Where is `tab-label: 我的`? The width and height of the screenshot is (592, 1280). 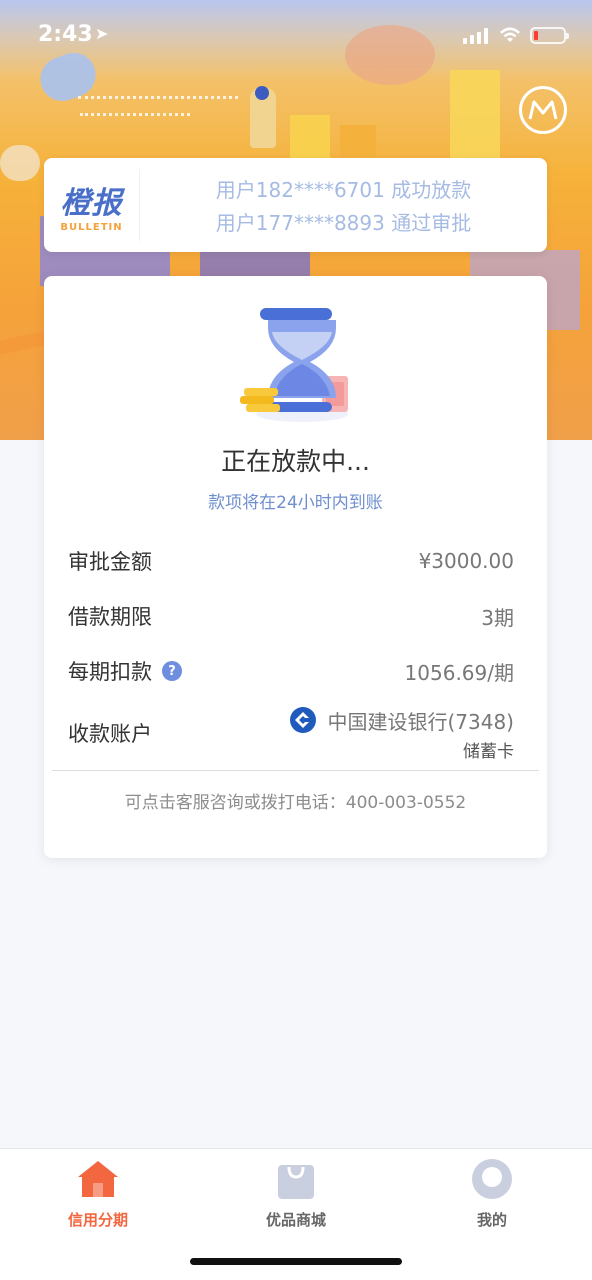
tab-label: 我的 is located at coordinates (491, 1220).